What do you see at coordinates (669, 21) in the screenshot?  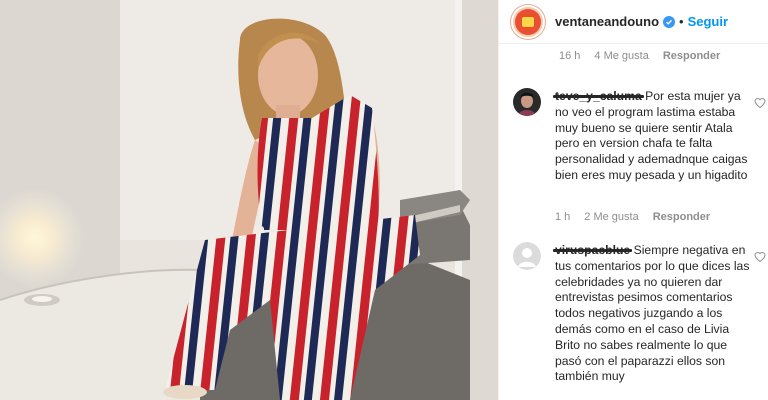 I see `verified-badge-icon` at bounding box center [669, 21].